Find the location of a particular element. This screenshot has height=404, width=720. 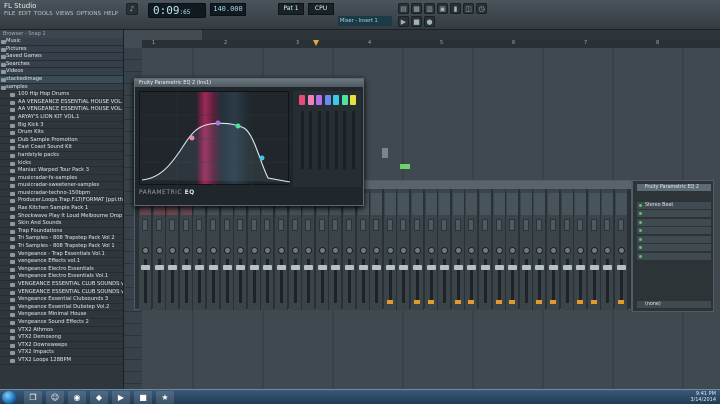

taskbar-app-icon: ◉ is located at coordinates (77, 397).